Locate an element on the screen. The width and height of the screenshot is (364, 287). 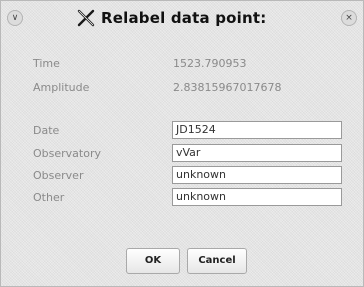
observer-field: unknown is located at coordinates (257, 175).